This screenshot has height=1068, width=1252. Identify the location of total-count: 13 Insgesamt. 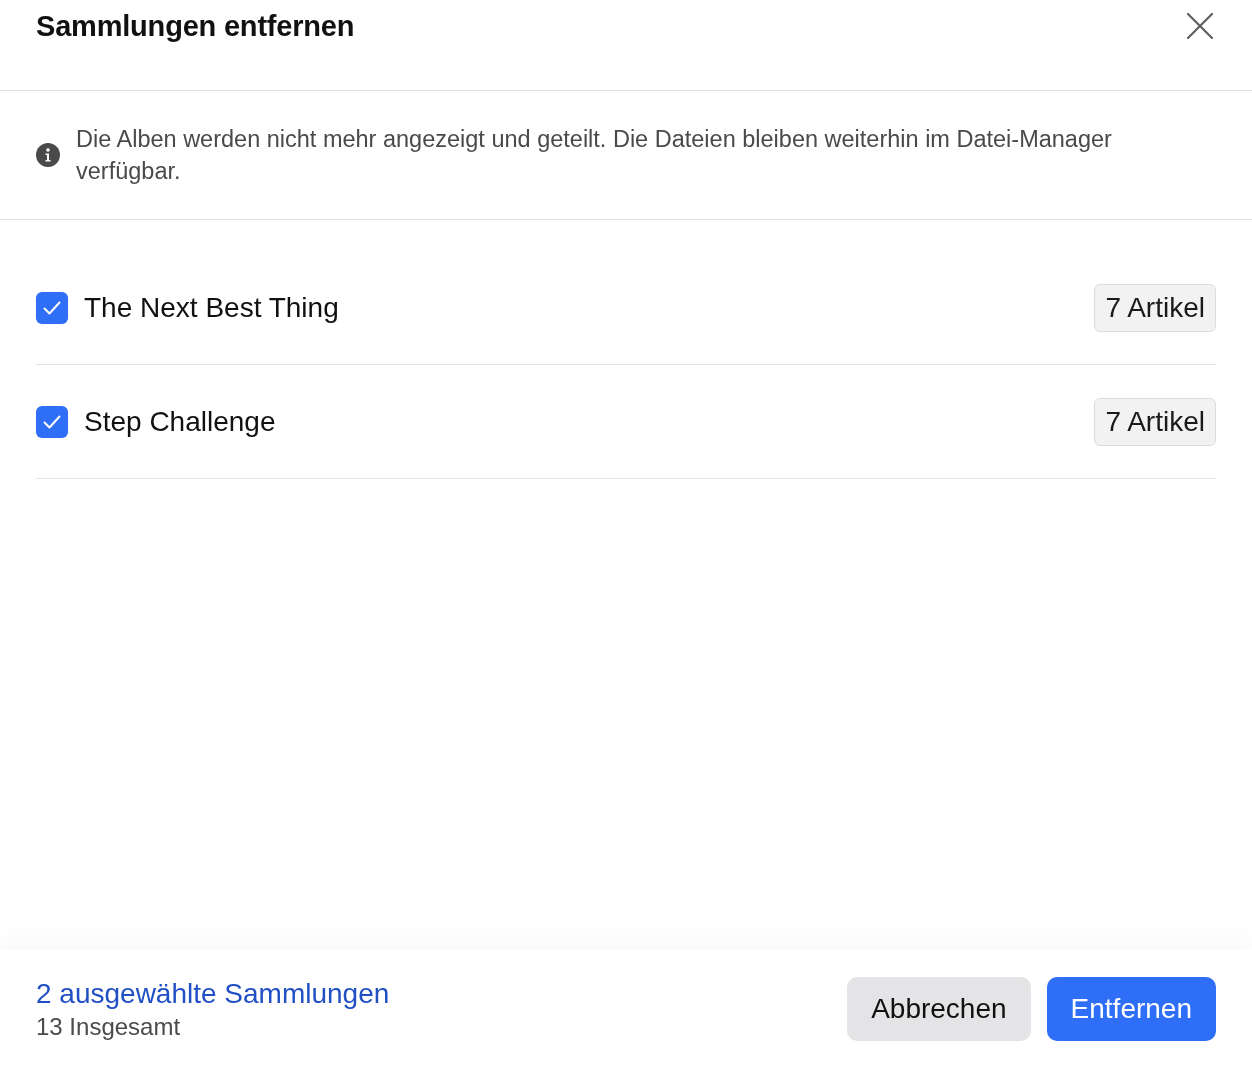
(108, 1027).